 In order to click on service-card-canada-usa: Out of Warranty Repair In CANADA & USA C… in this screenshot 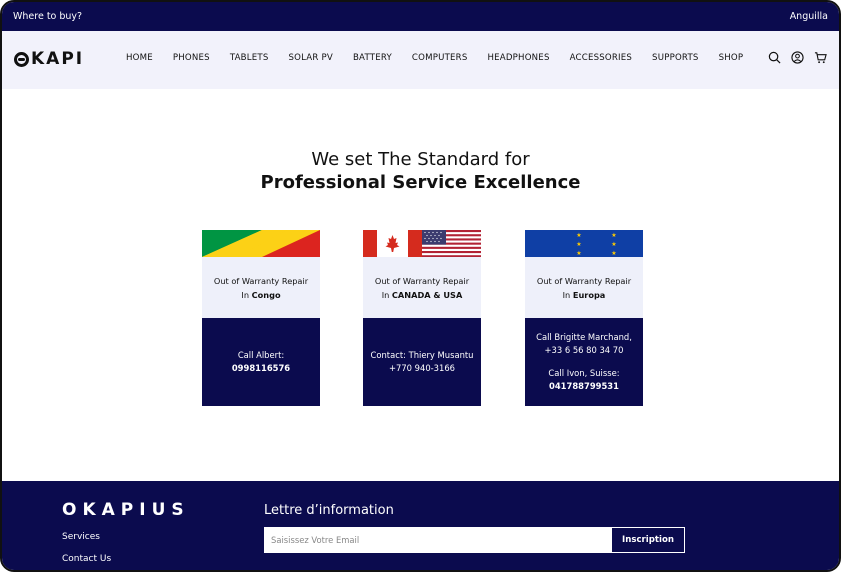, I will do `click(422, 318)`.